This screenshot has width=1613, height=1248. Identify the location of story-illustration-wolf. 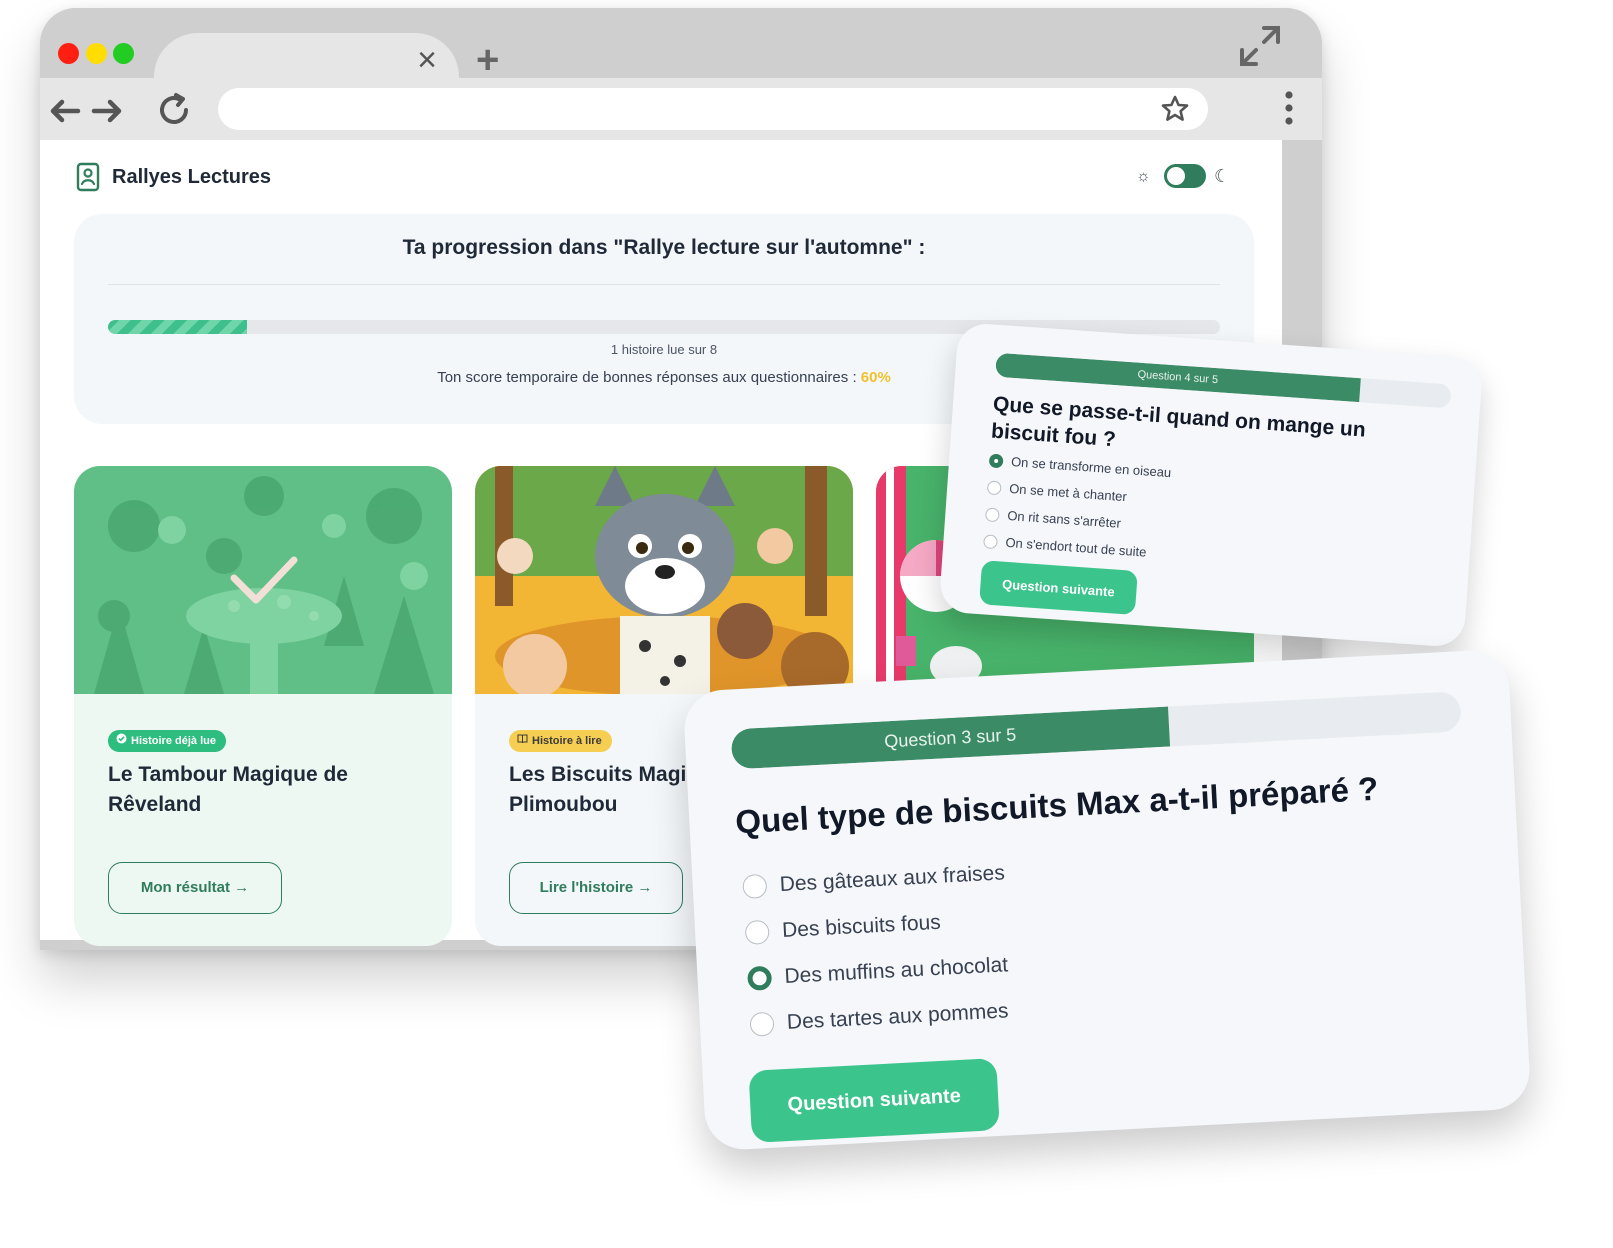
(664, 580).